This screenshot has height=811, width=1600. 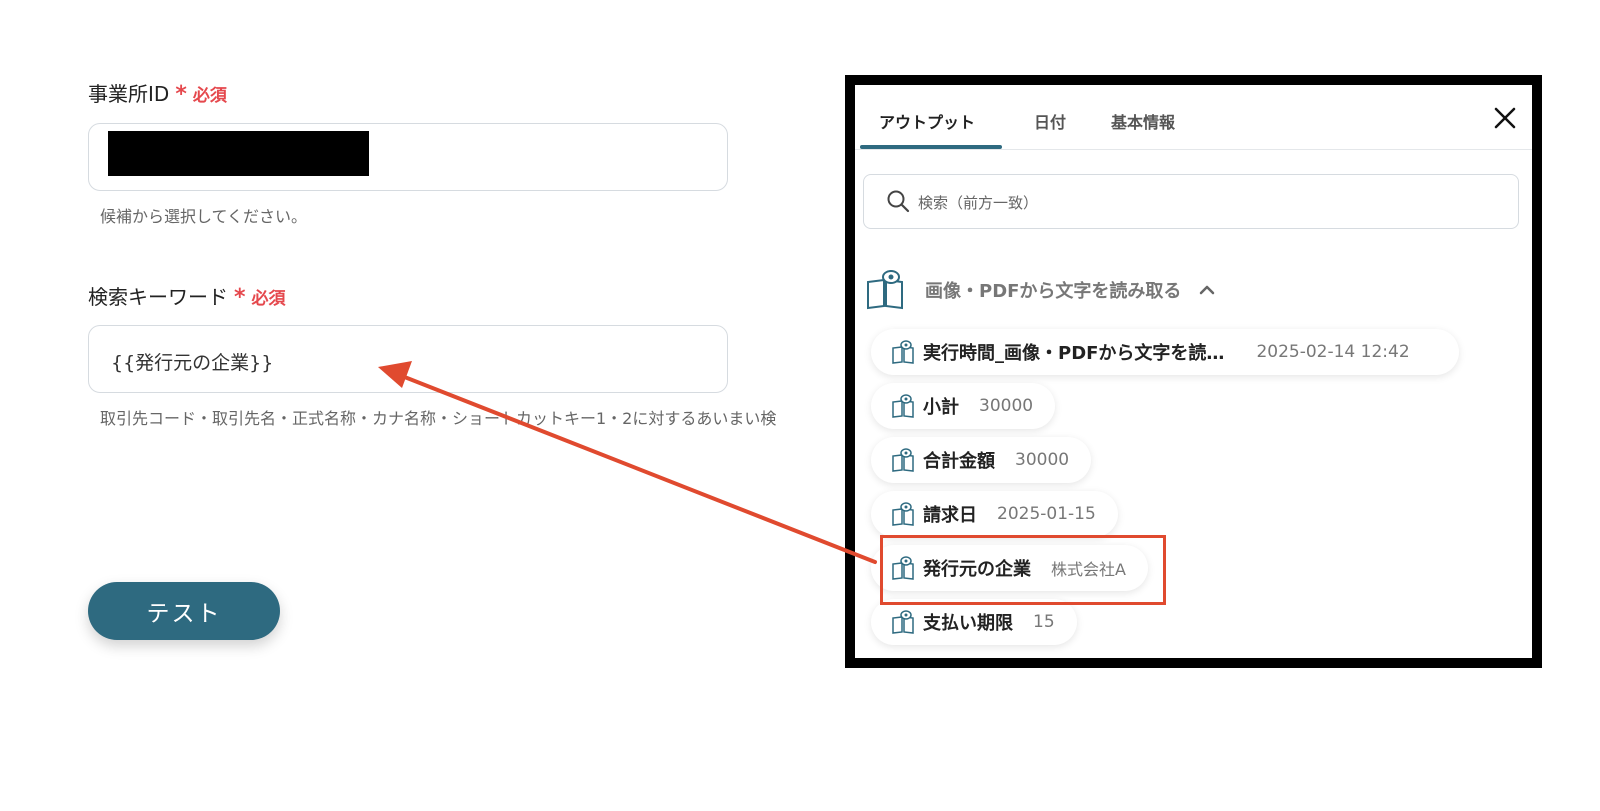 I want to click on tab-output: アウトプット, so click(x=927, y=121).